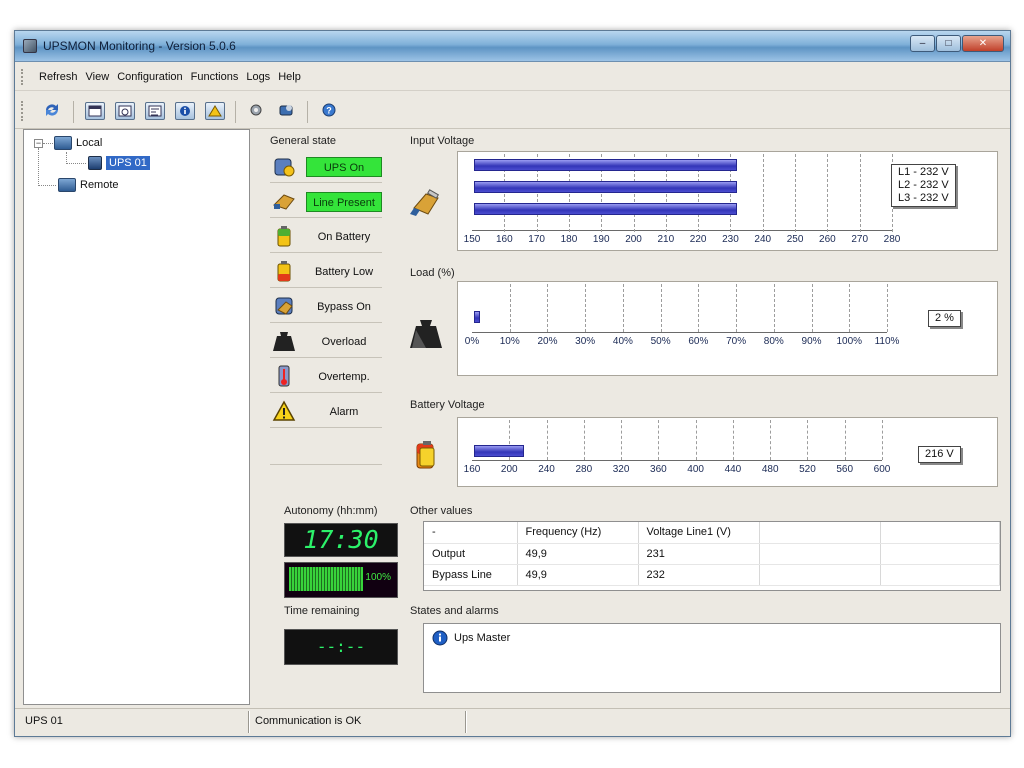 This screenshot has width=1024, height=768. I want to click on general-state-indicator: Battery Low, so click(344, 272).